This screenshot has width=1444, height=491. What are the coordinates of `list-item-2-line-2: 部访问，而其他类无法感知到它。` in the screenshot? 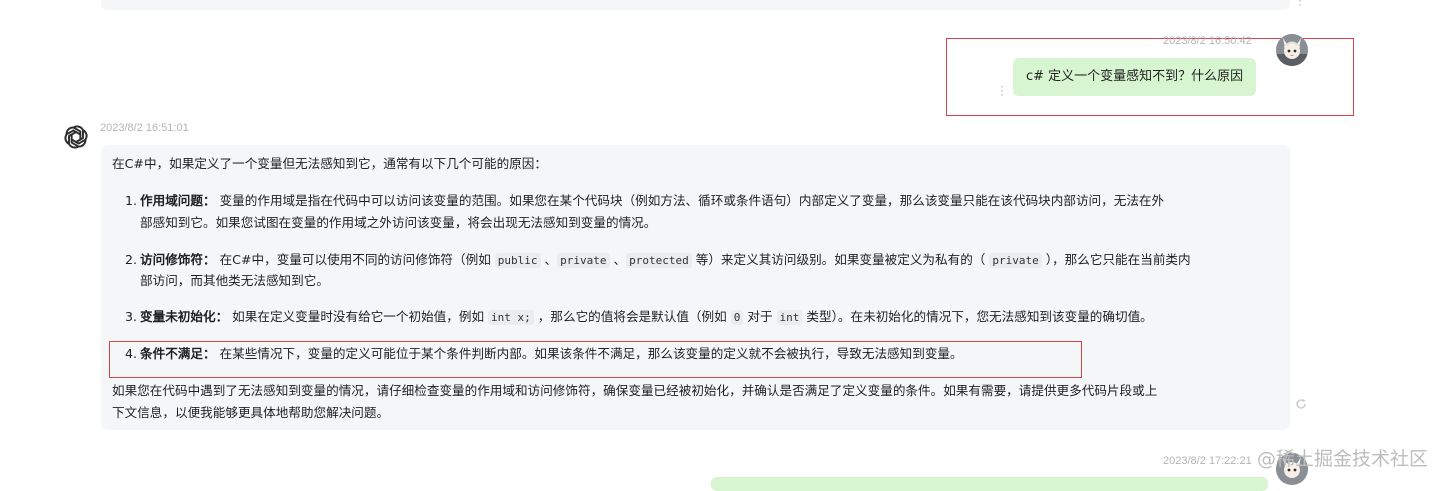 It's located at (234, 280).